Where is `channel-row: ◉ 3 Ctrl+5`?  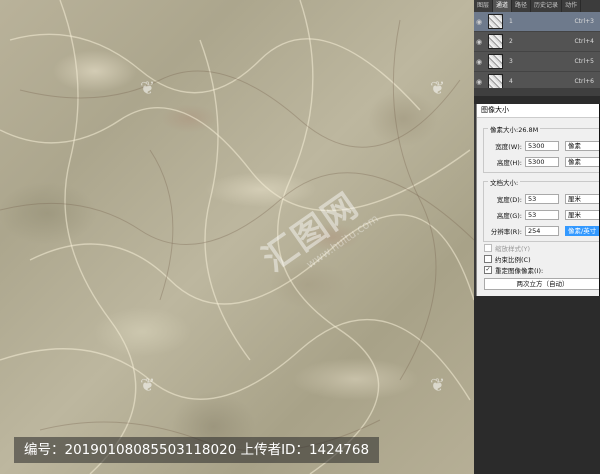
channel-row: ◉ 3 Ctrl+5 is located at coordinates (537, 62).